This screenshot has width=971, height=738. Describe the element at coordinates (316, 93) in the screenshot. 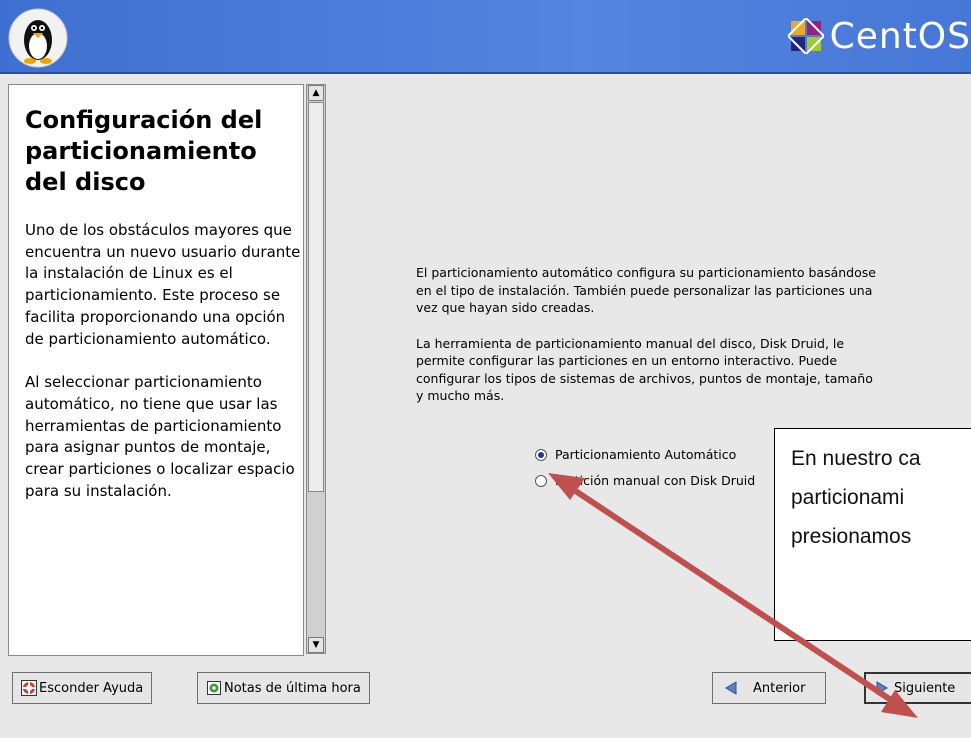

I see `scroll-up-button: ▲` at that location.